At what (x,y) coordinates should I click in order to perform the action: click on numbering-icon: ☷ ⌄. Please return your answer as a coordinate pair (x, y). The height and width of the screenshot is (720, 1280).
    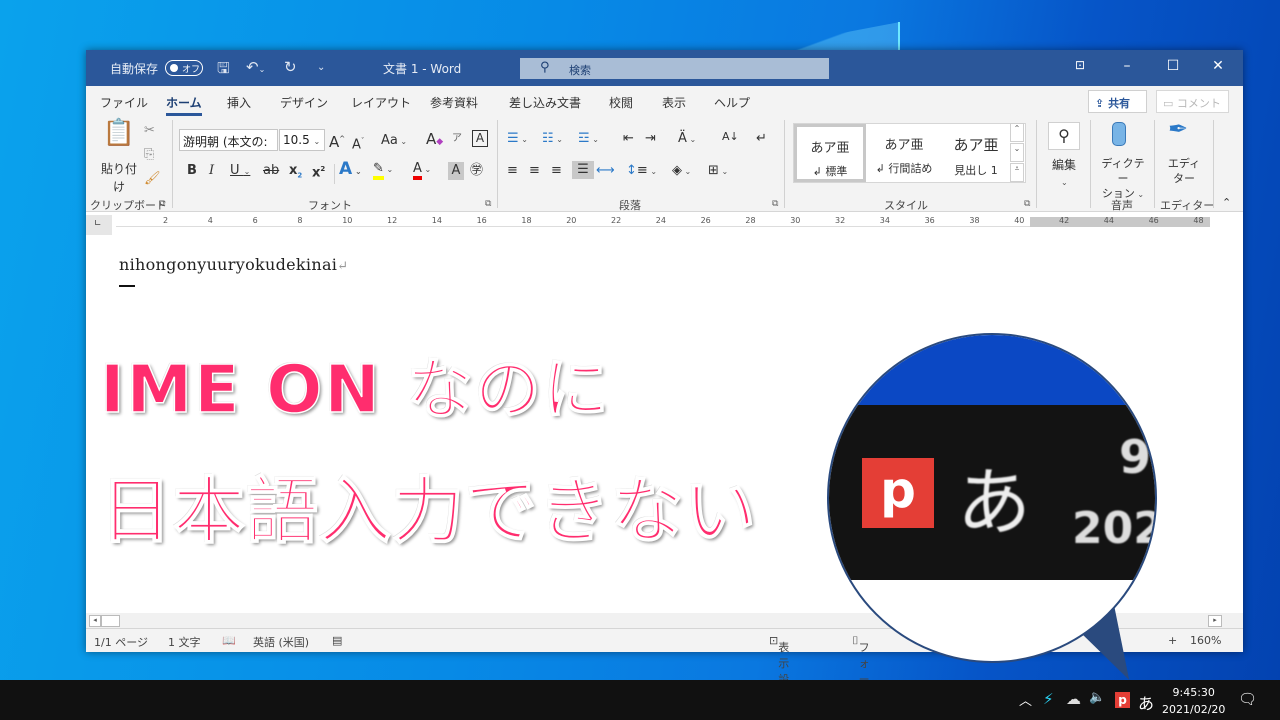
    Looking at the image, I should click on (552, 139).